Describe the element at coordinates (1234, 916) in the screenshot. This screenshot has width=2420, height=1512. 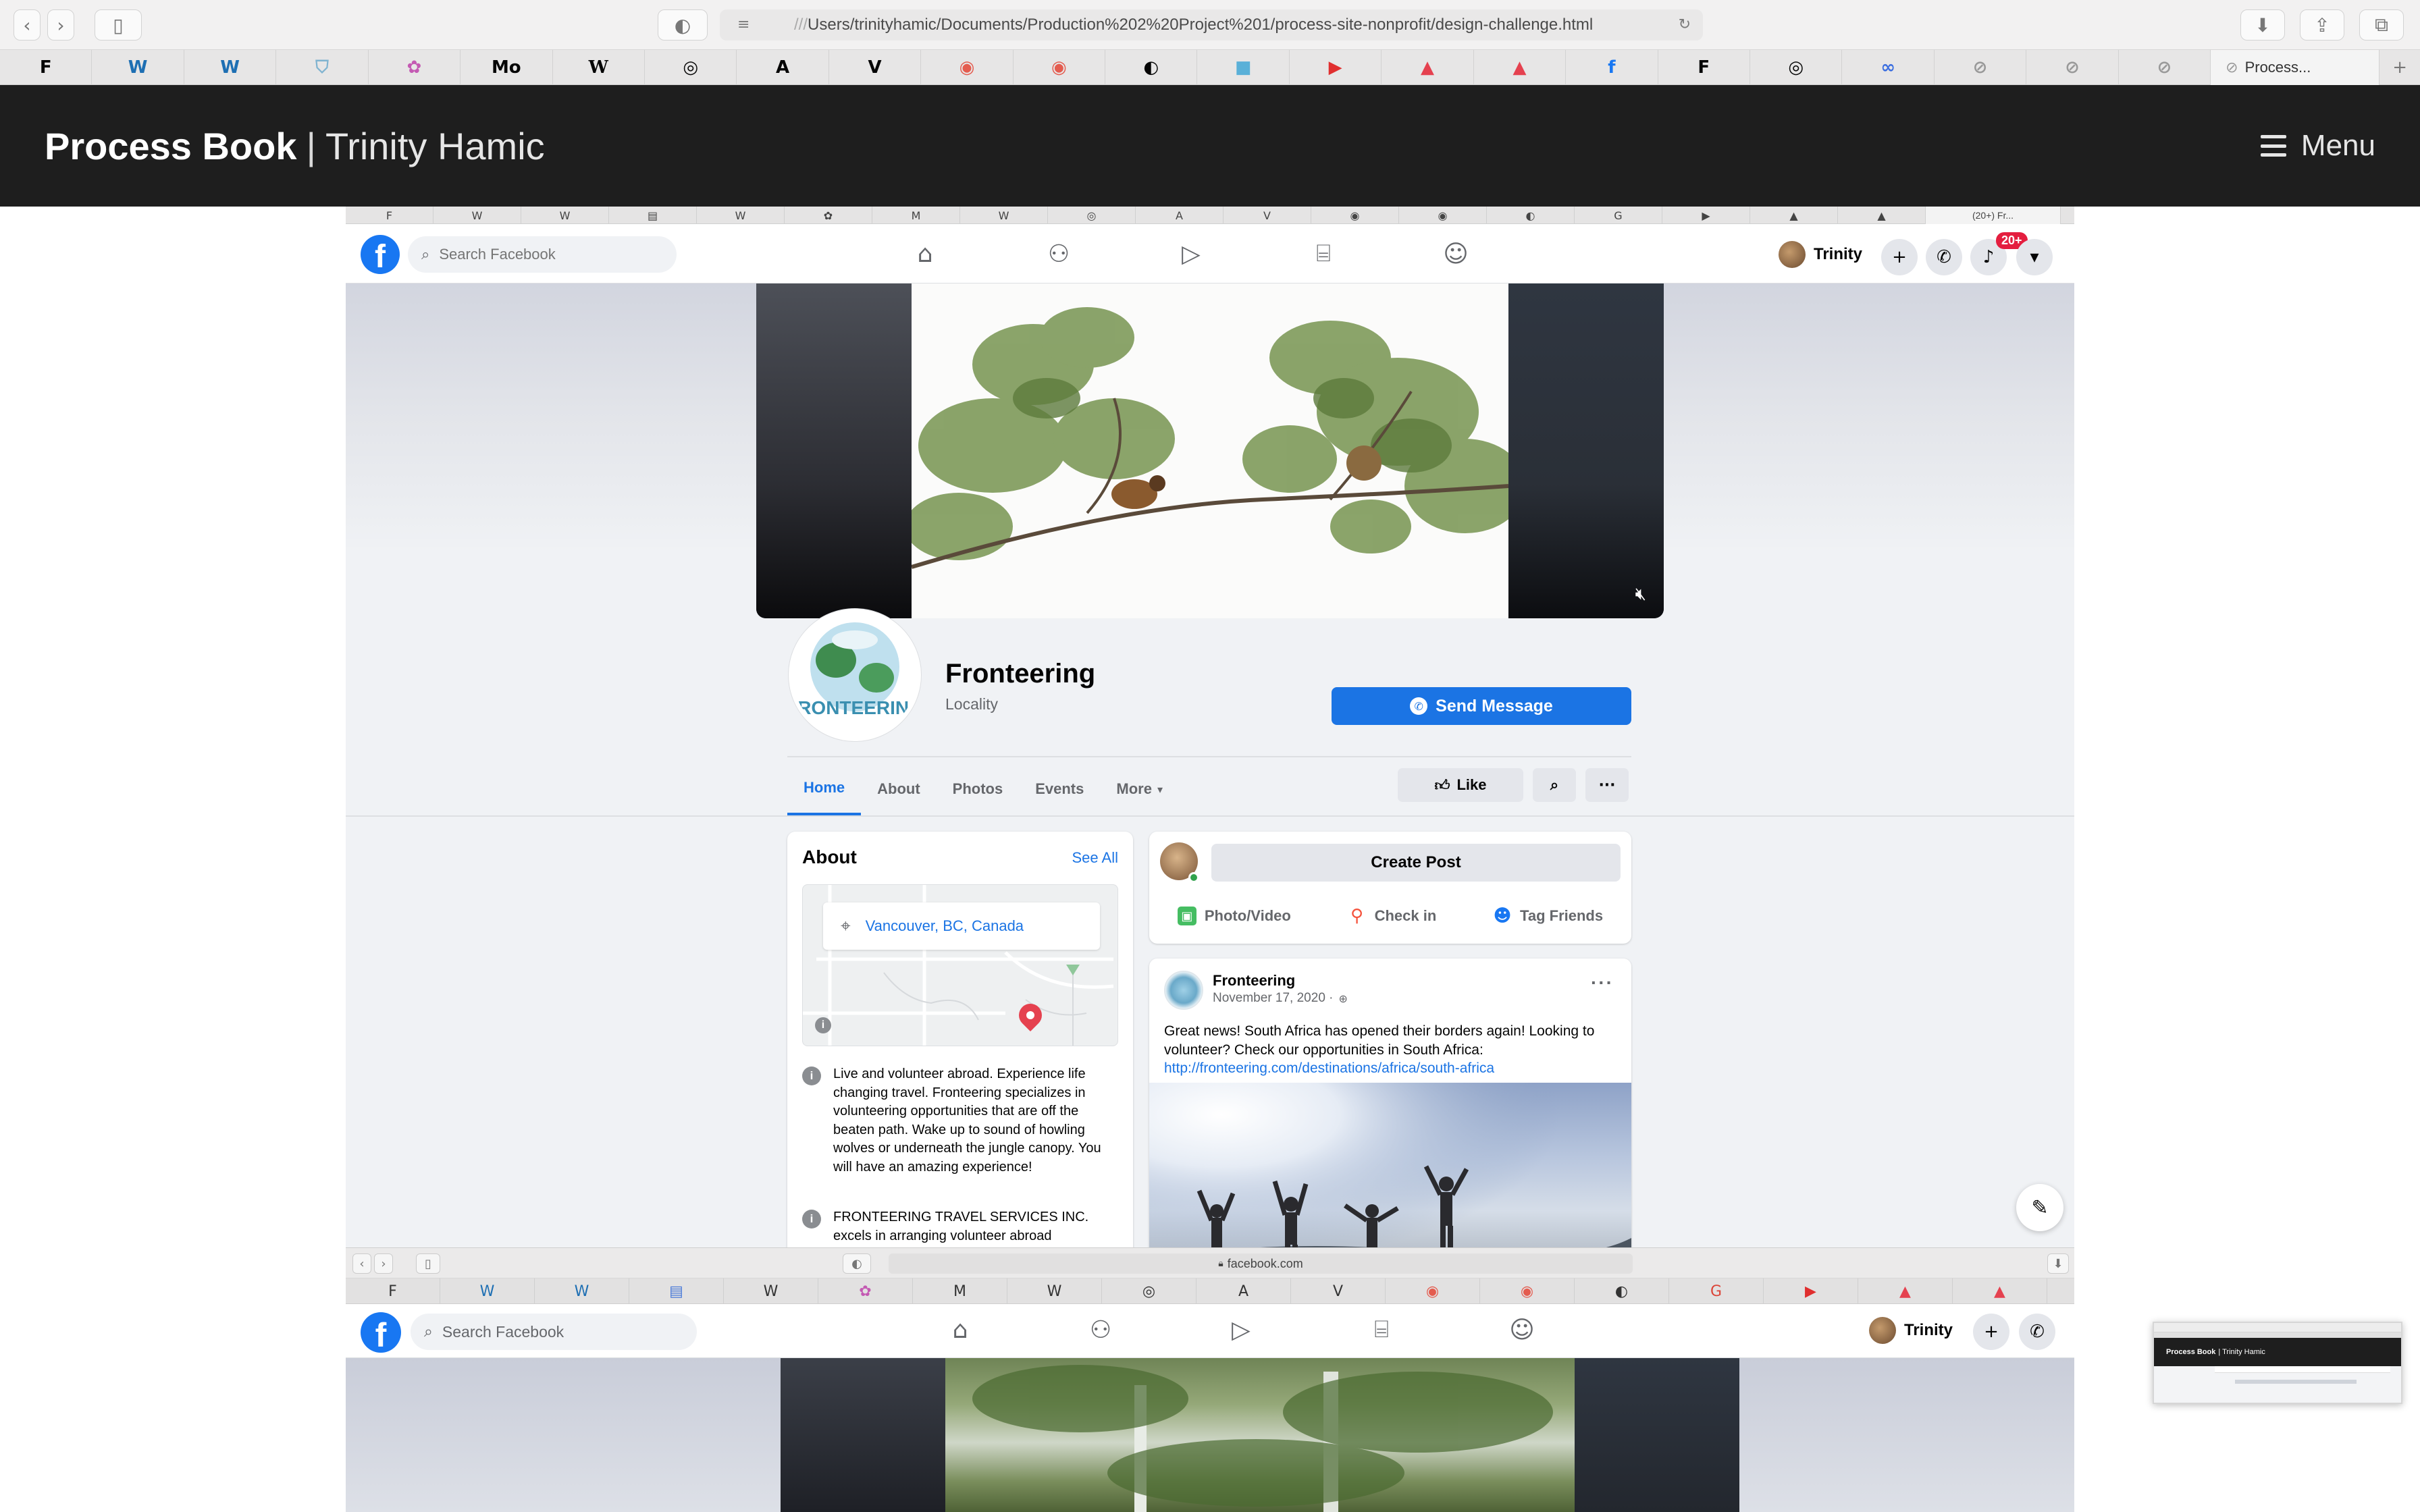
I see `photo-video-button: ▣ Photo/Video` at that location.